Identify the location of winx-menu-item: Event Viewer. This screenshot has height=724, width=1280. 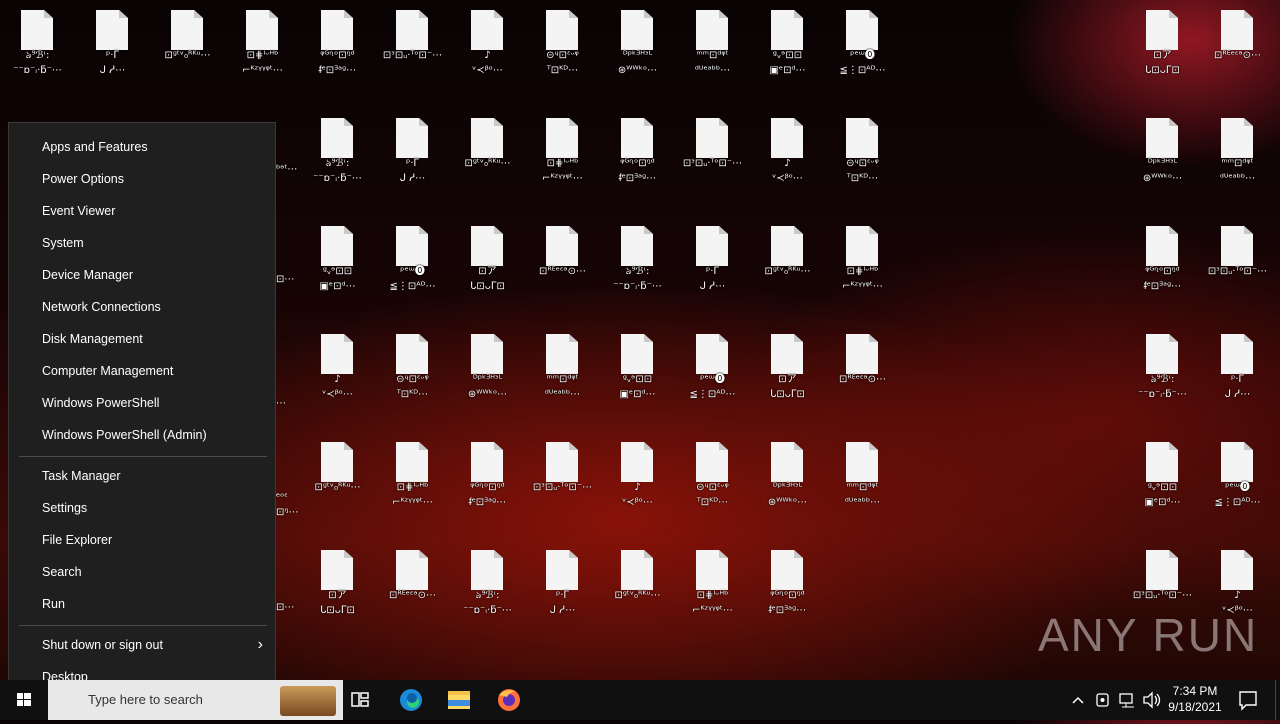
(142, 211).